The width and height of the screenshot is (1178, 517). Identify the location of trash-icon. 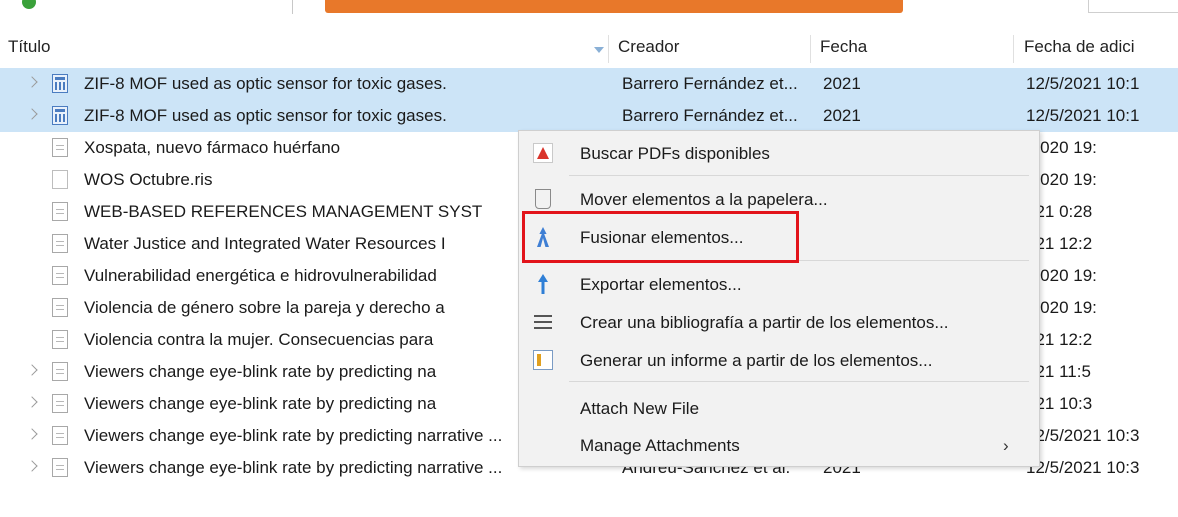
(543, 199).